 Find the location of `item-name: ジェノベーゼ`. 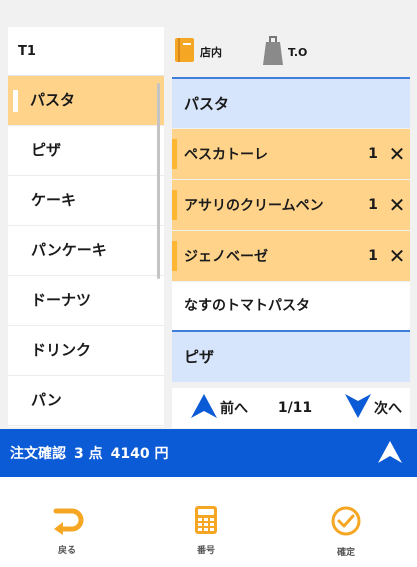

item-name: ジェノベーゼ is located at coordinates (226, 257).